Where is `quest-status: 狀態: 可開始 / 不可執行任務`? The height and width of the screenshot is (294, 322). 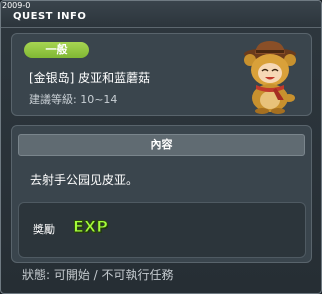 quest-status: 狀態: 可開始 / 不可執行任務 is located at coordinates (98, 275).